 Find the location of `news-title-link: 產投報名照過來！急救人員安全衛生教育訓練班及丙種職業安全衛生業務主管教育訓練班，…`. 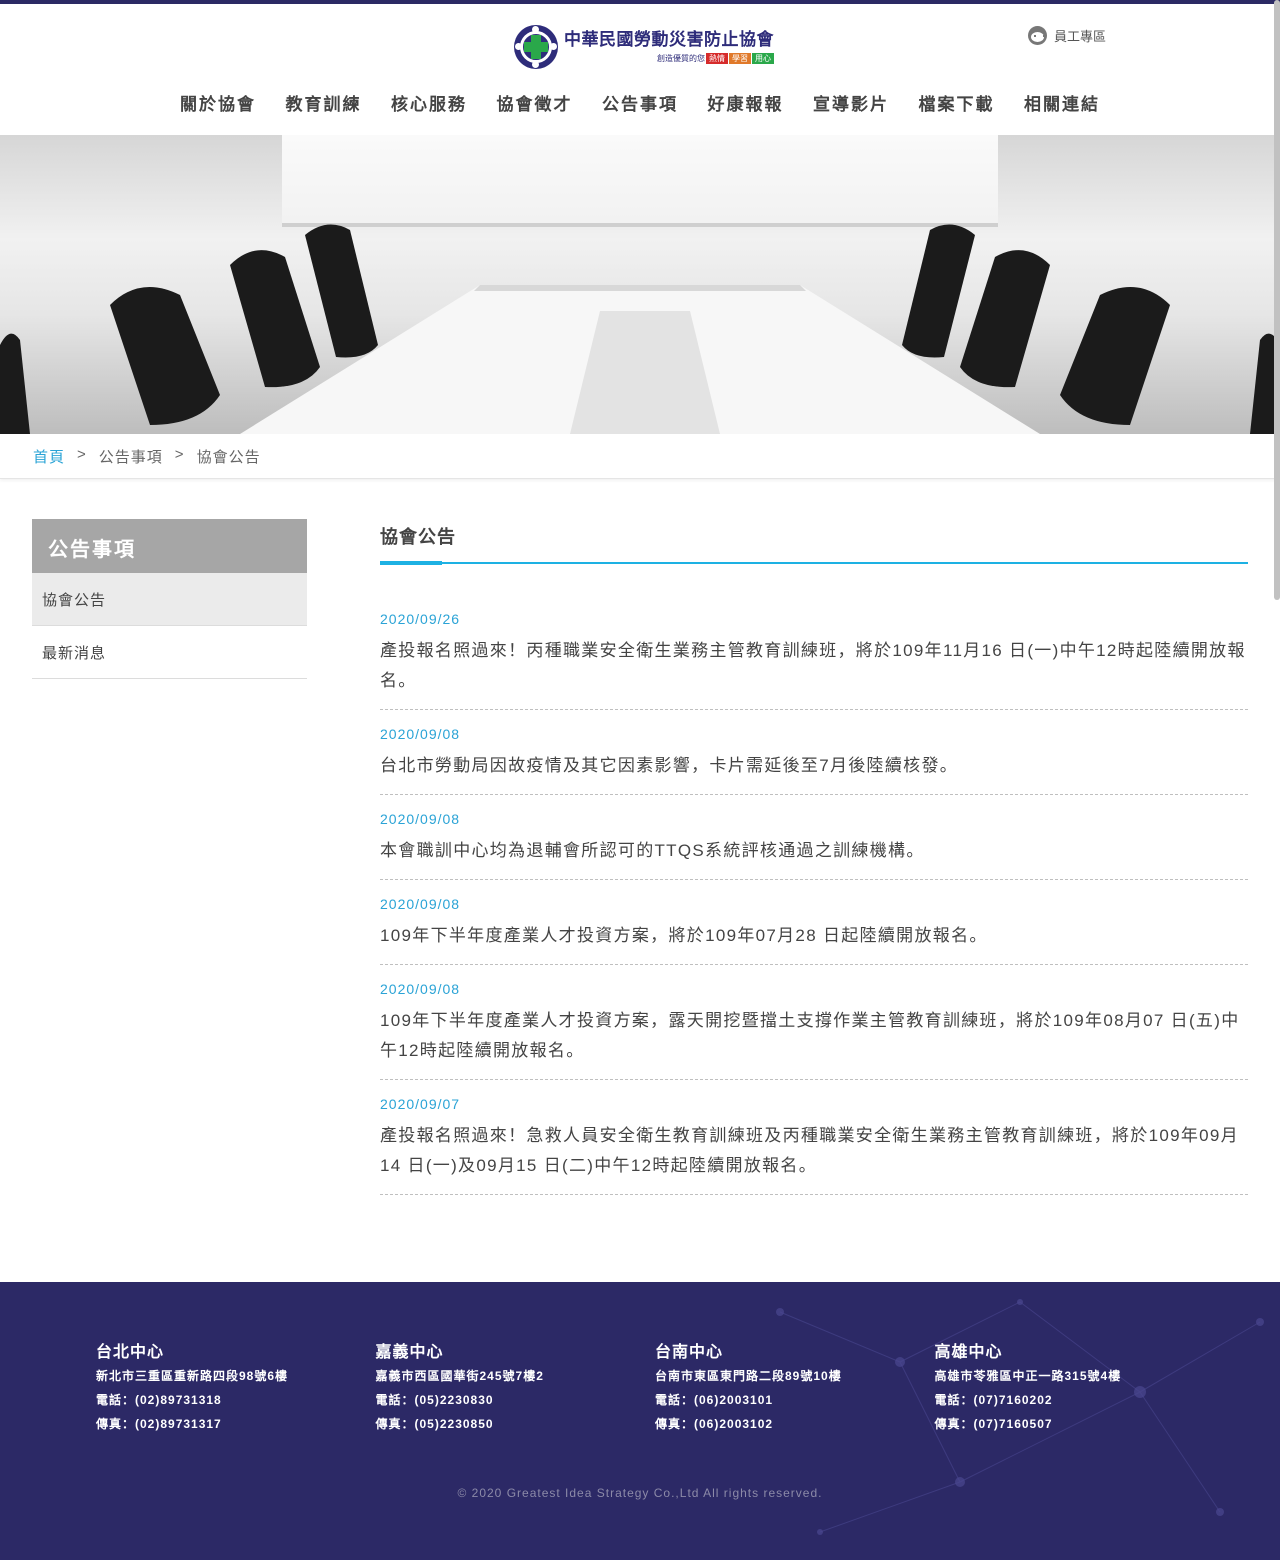

news-title-link: 產投報名照過來！急救人員安全衛生教育訓練班及丙種職業安全衛生業務主管教育訓練班，… is located at coordinates (814, 1151).